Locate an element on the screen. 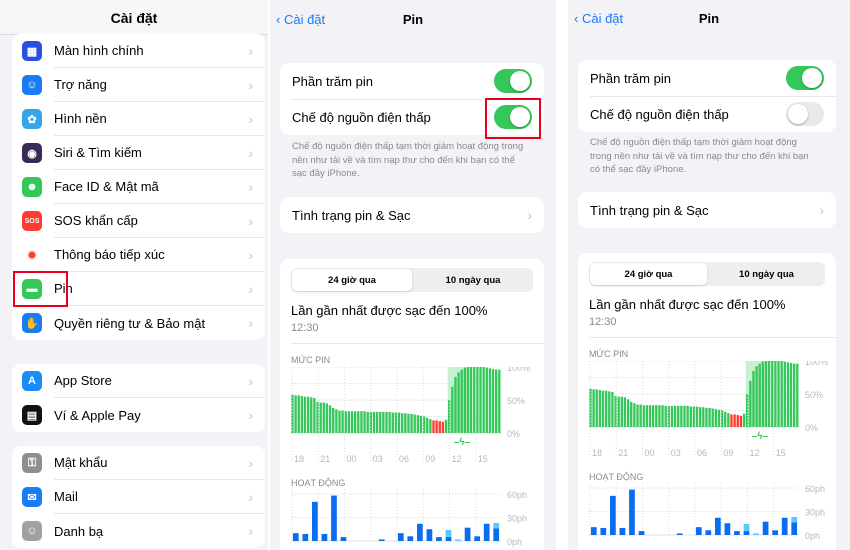 The height and width of the screenshot is (550, 850). app-store-icon: A is located at coordinates (32, 381).